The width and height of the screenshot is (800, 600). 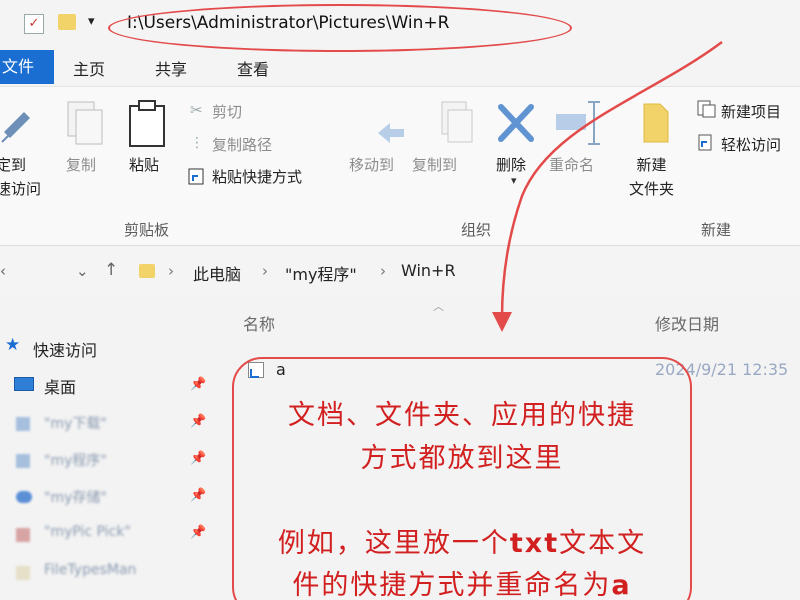 I want to click on paste-shortcut-icon, so click(x=196, y=176).